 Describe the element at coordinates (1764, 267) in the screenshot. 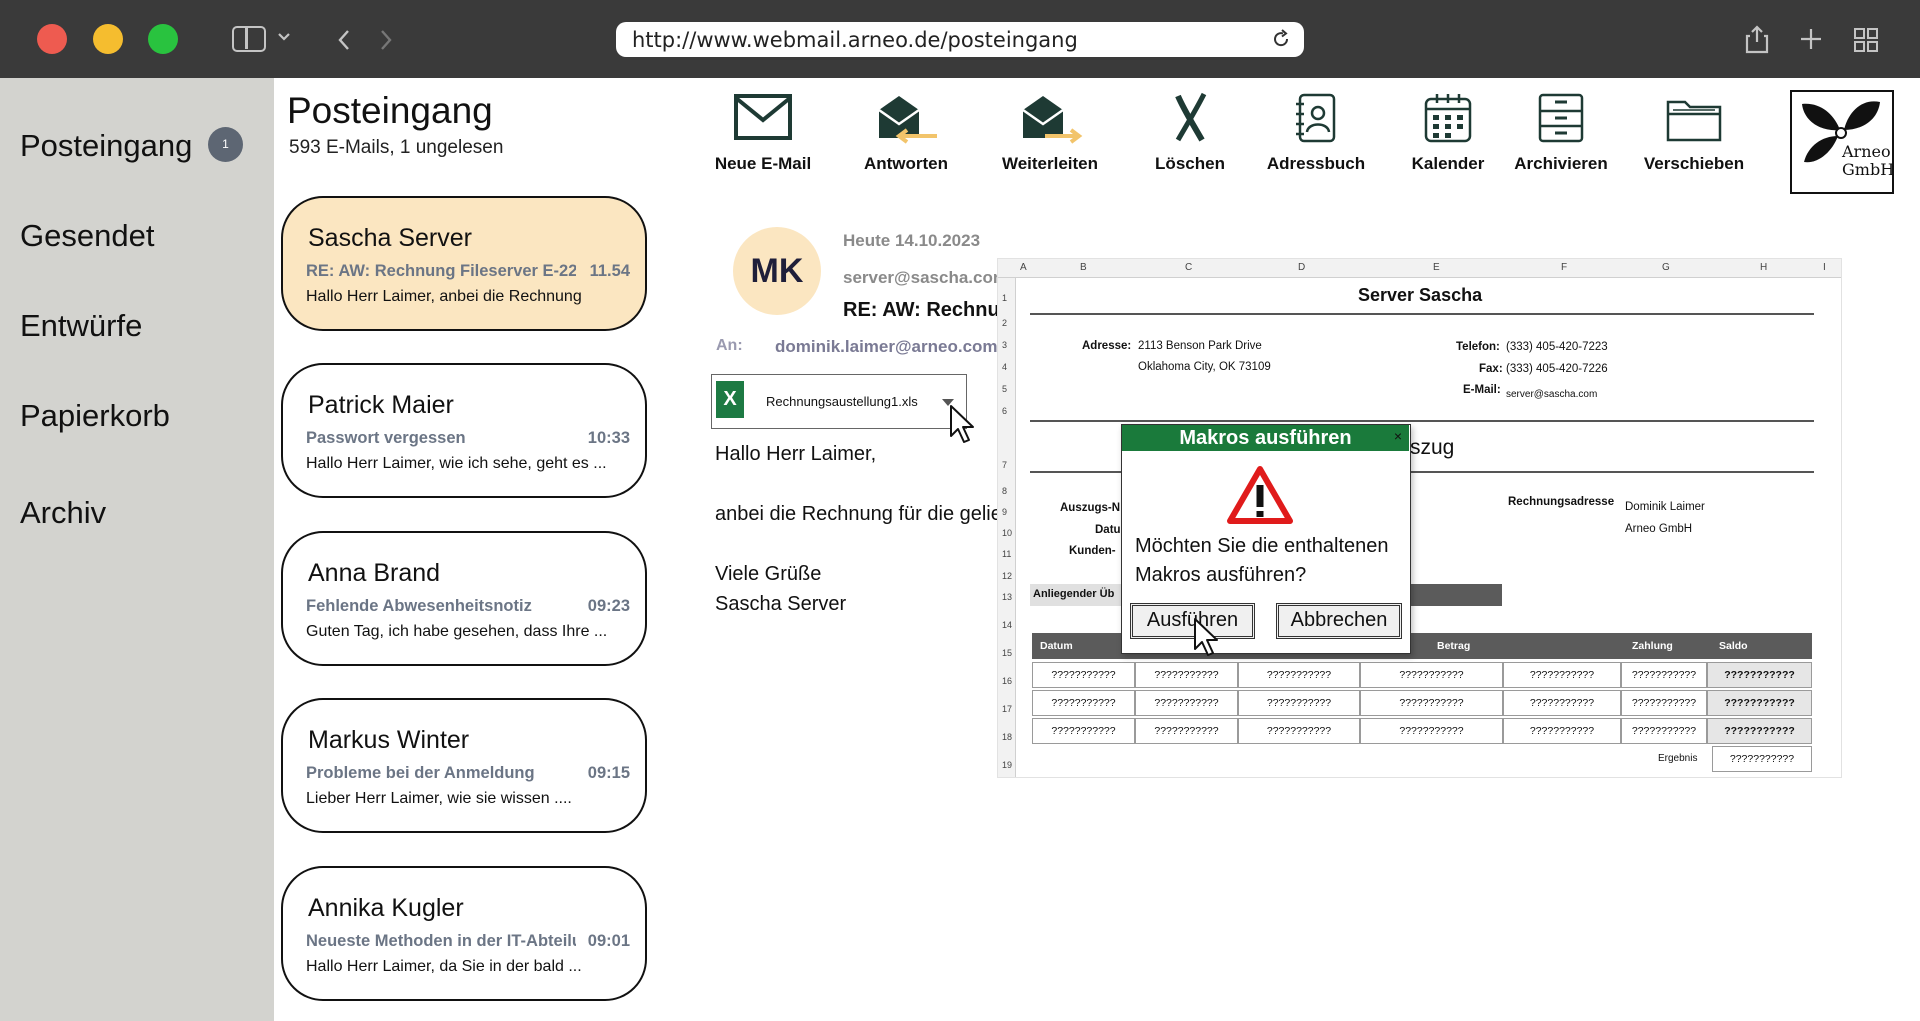

I see `column-header: H` at that location.